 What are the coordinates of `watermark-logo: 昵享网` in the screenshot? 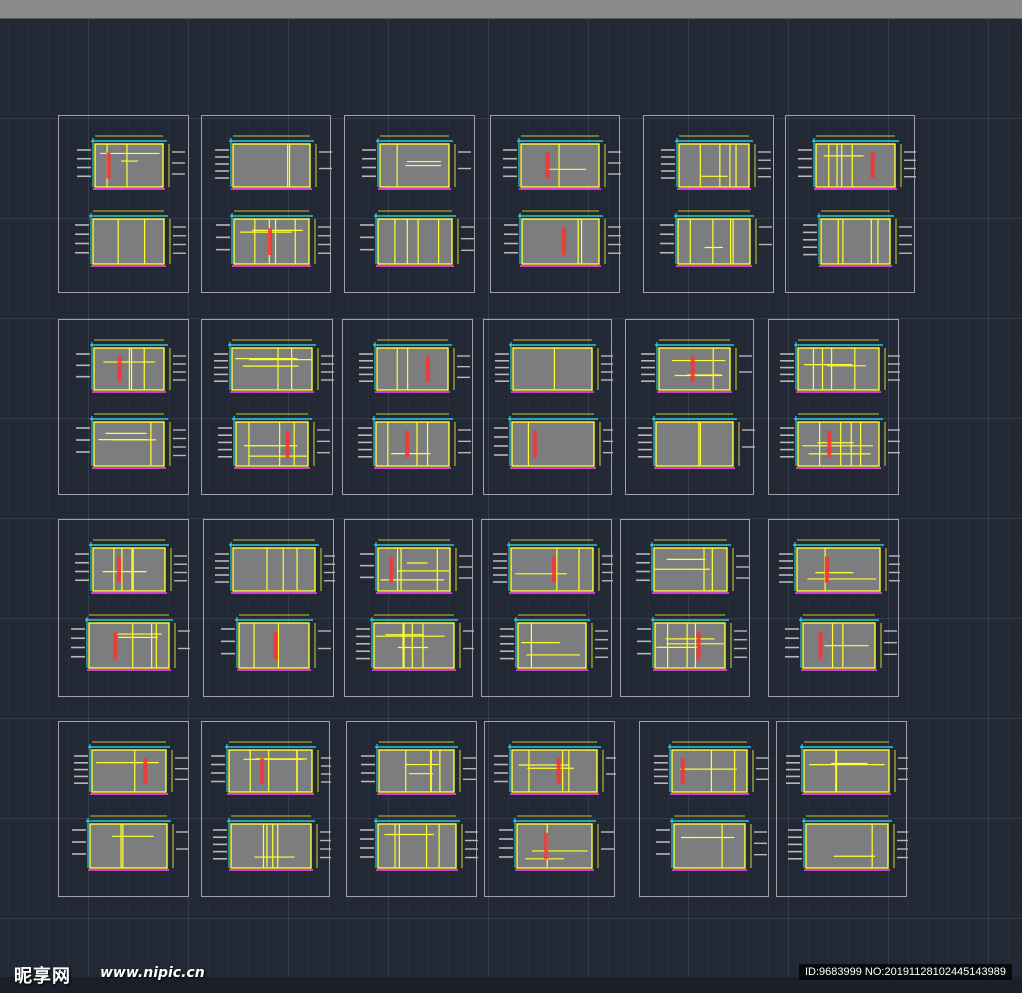 It's located at (42, 976).